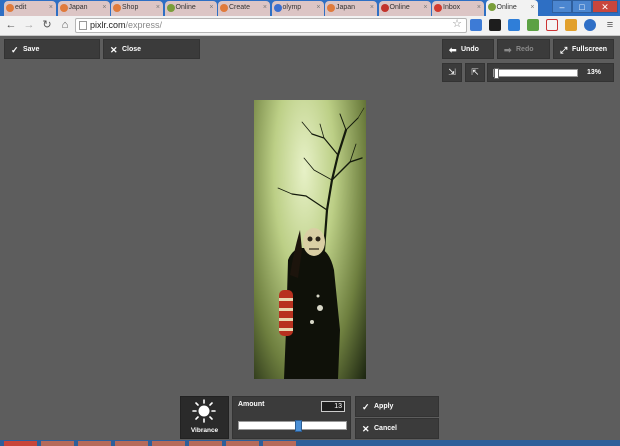 The height and width of the screenshot is (446, 620). What do you see at coordinates (552, 25) in the screenshot?
I see `gmail-icon` at bounding box center [552, 25].